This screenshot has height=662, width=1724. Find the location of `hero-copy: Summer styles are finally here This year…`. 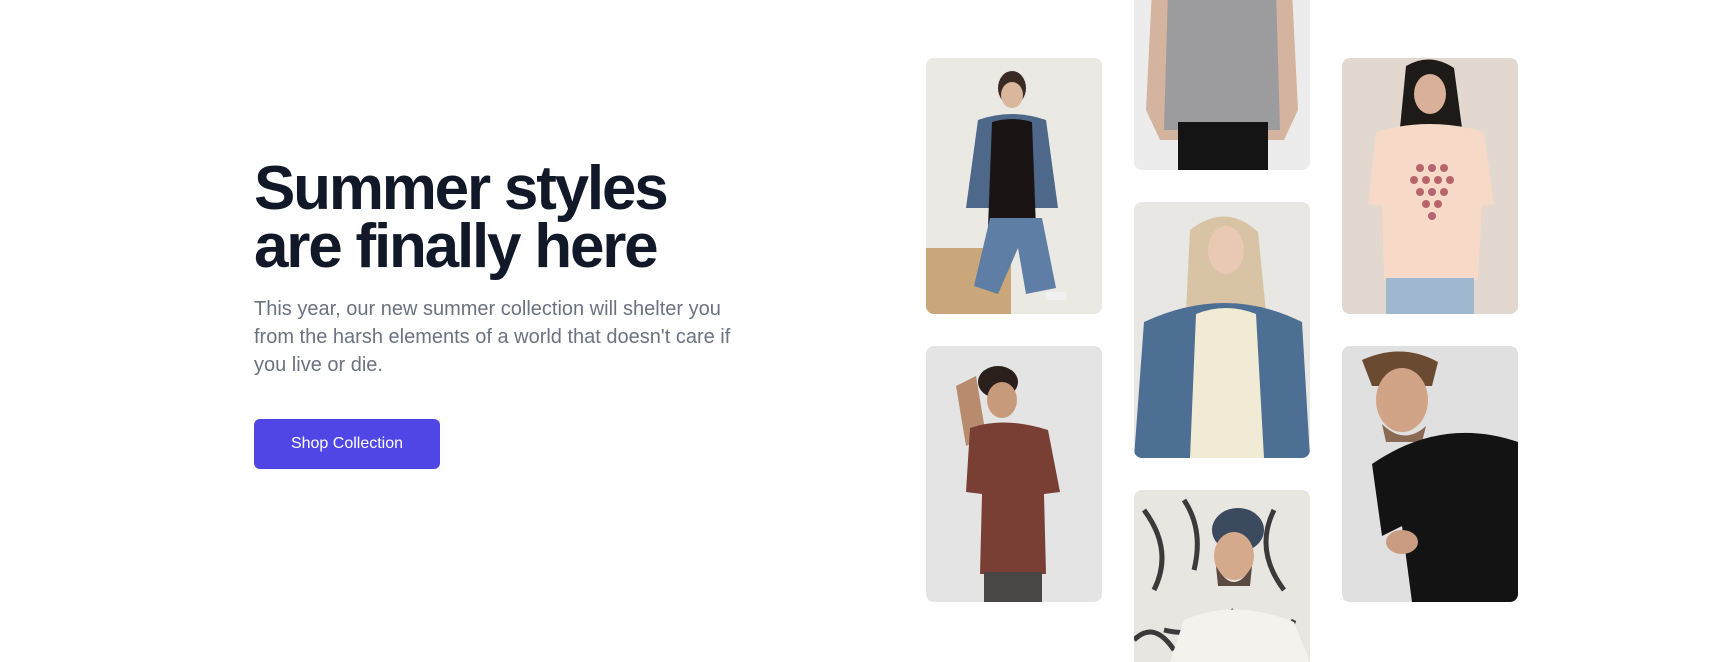

hero-copy: Summer styles are finally here This year… is located at coordinates (514, 266).